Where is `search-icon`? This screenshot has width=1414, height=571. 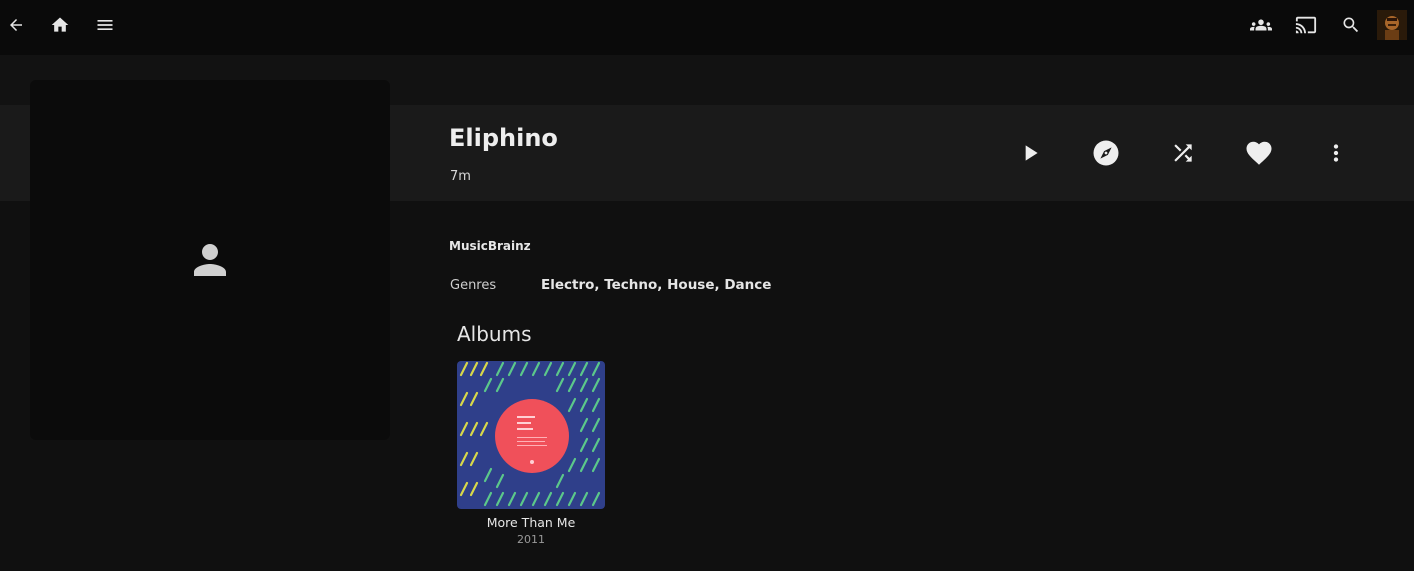
search-icon is located at coordinates (1351, 25).